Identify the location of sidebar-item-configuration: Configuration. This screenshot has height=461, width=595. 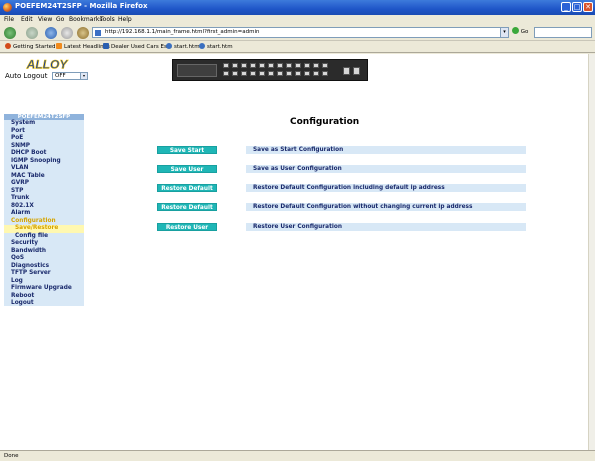
(44, 222).